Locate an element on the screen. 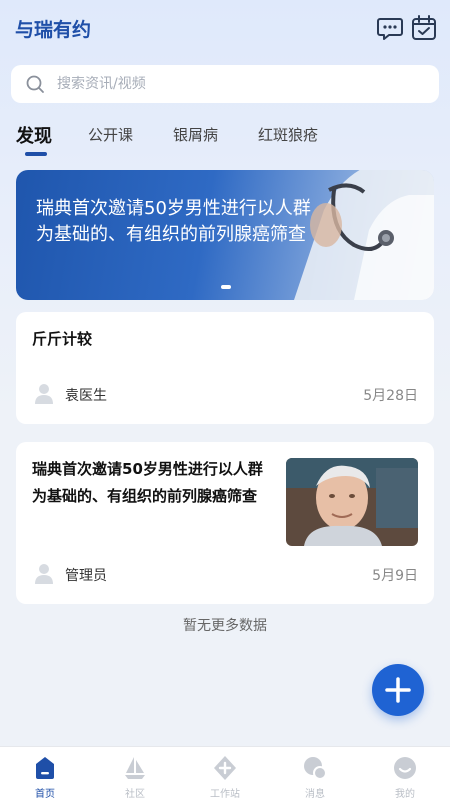  tabbar-item-workstation: 工作站 is located at coordinates (225, 773).